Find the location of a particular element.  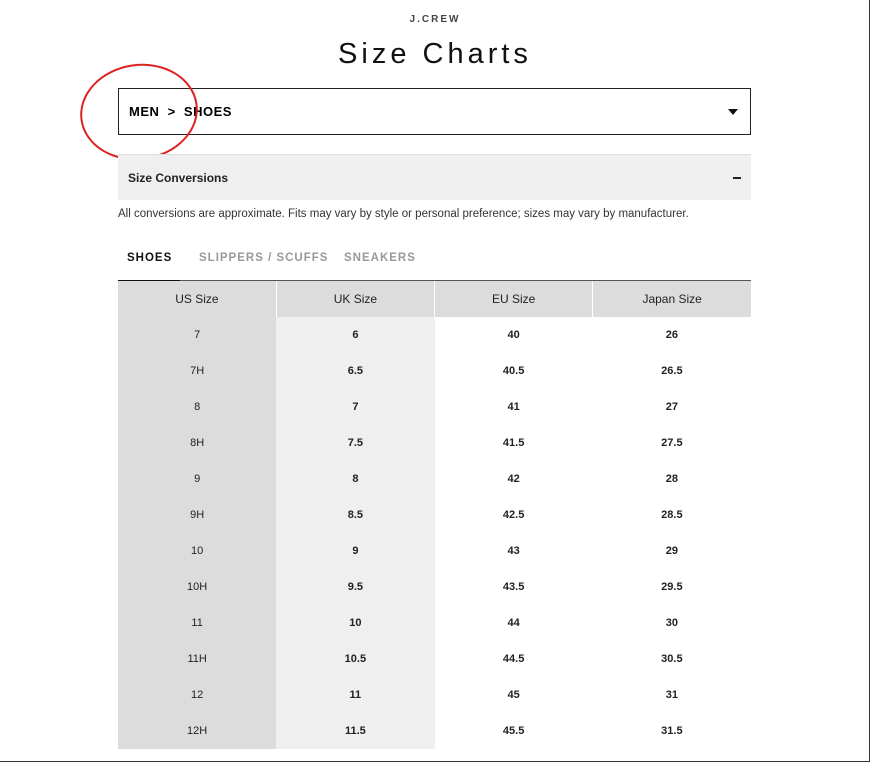

table-row: 8 7 41 27 is located at coordinates (434, 407).